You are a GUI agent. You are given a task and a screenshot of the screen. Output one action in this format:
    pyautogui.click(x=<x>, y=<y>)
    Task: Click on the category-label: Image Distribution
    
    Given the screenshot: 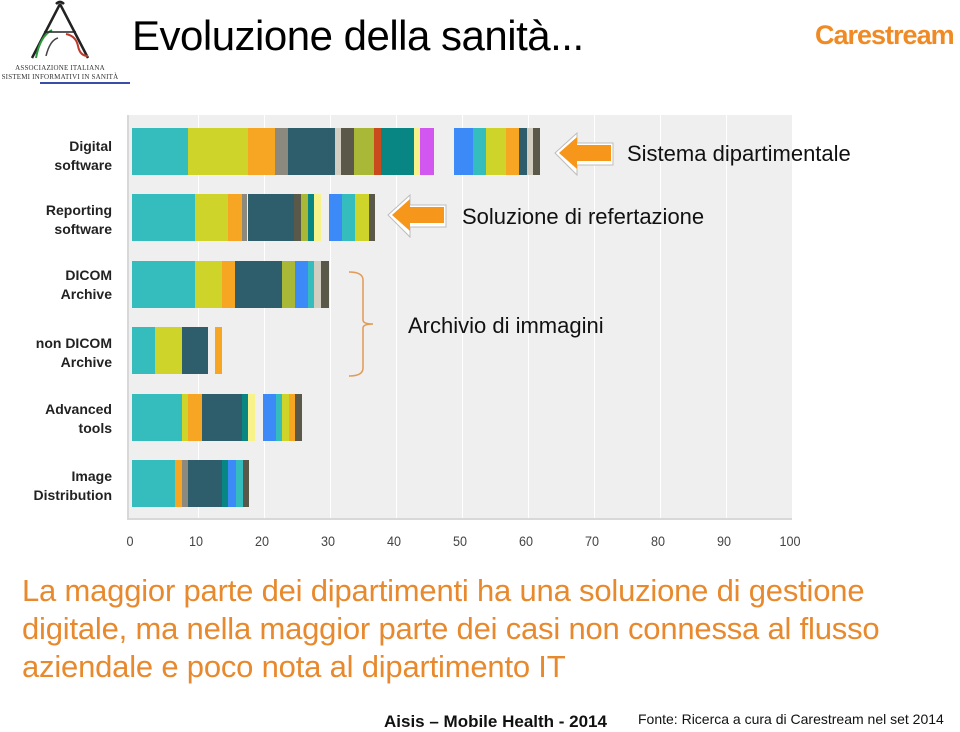 What is the action you would take?
    pyautogui.click(x=56, y=486)
    